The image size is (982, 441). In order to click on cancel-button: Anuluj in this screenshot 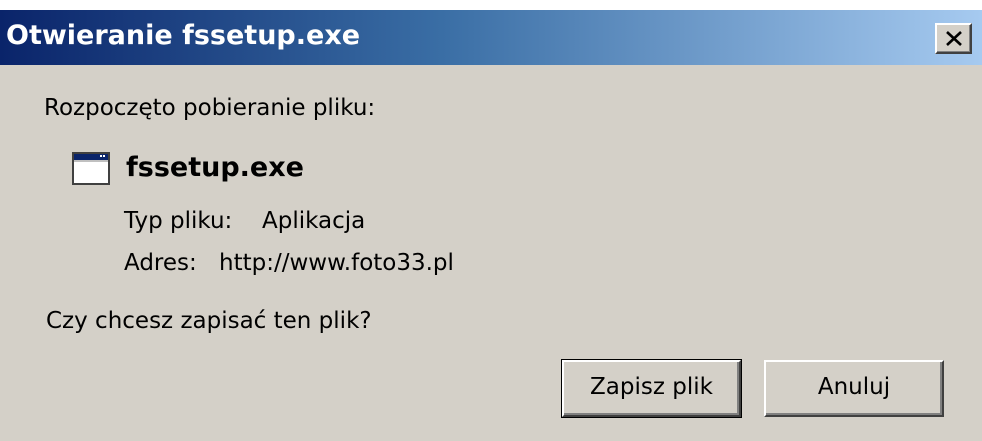, I will do `click(854, 388)`.